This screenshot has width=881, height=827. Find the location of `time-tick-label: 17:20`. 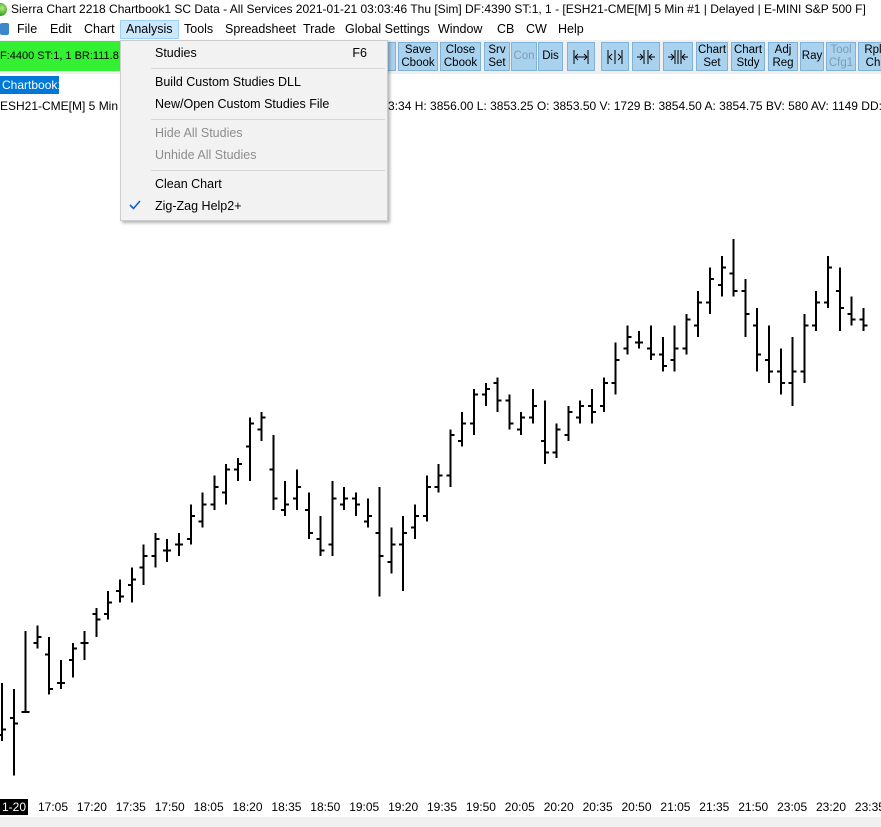

time-tick-label: 17:20 is located at coordinates (91, 807).